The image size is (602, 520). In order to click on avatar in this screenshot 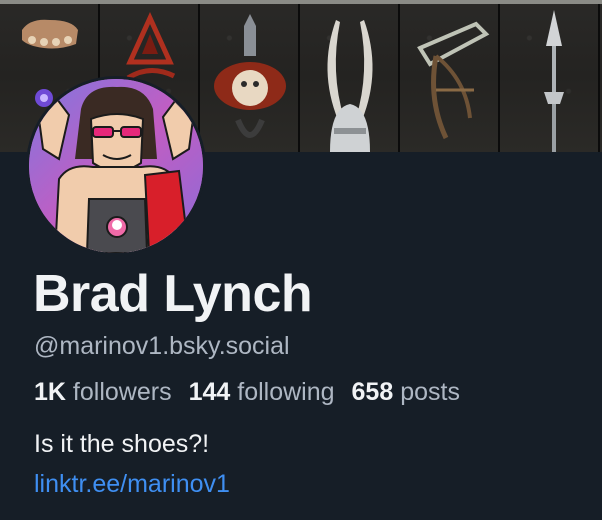, I will do `click(116, 166)`.